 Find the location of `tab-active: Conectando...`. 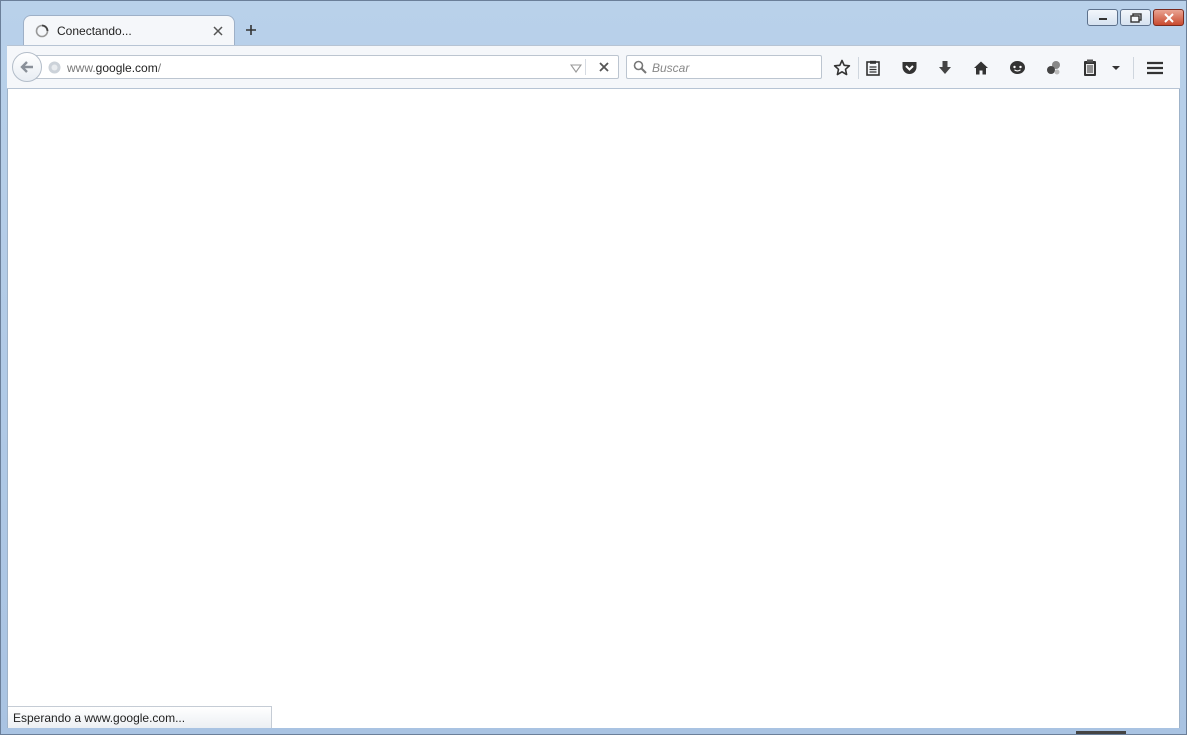

tab-active: Conectando... is located at coordinates (129, 30).